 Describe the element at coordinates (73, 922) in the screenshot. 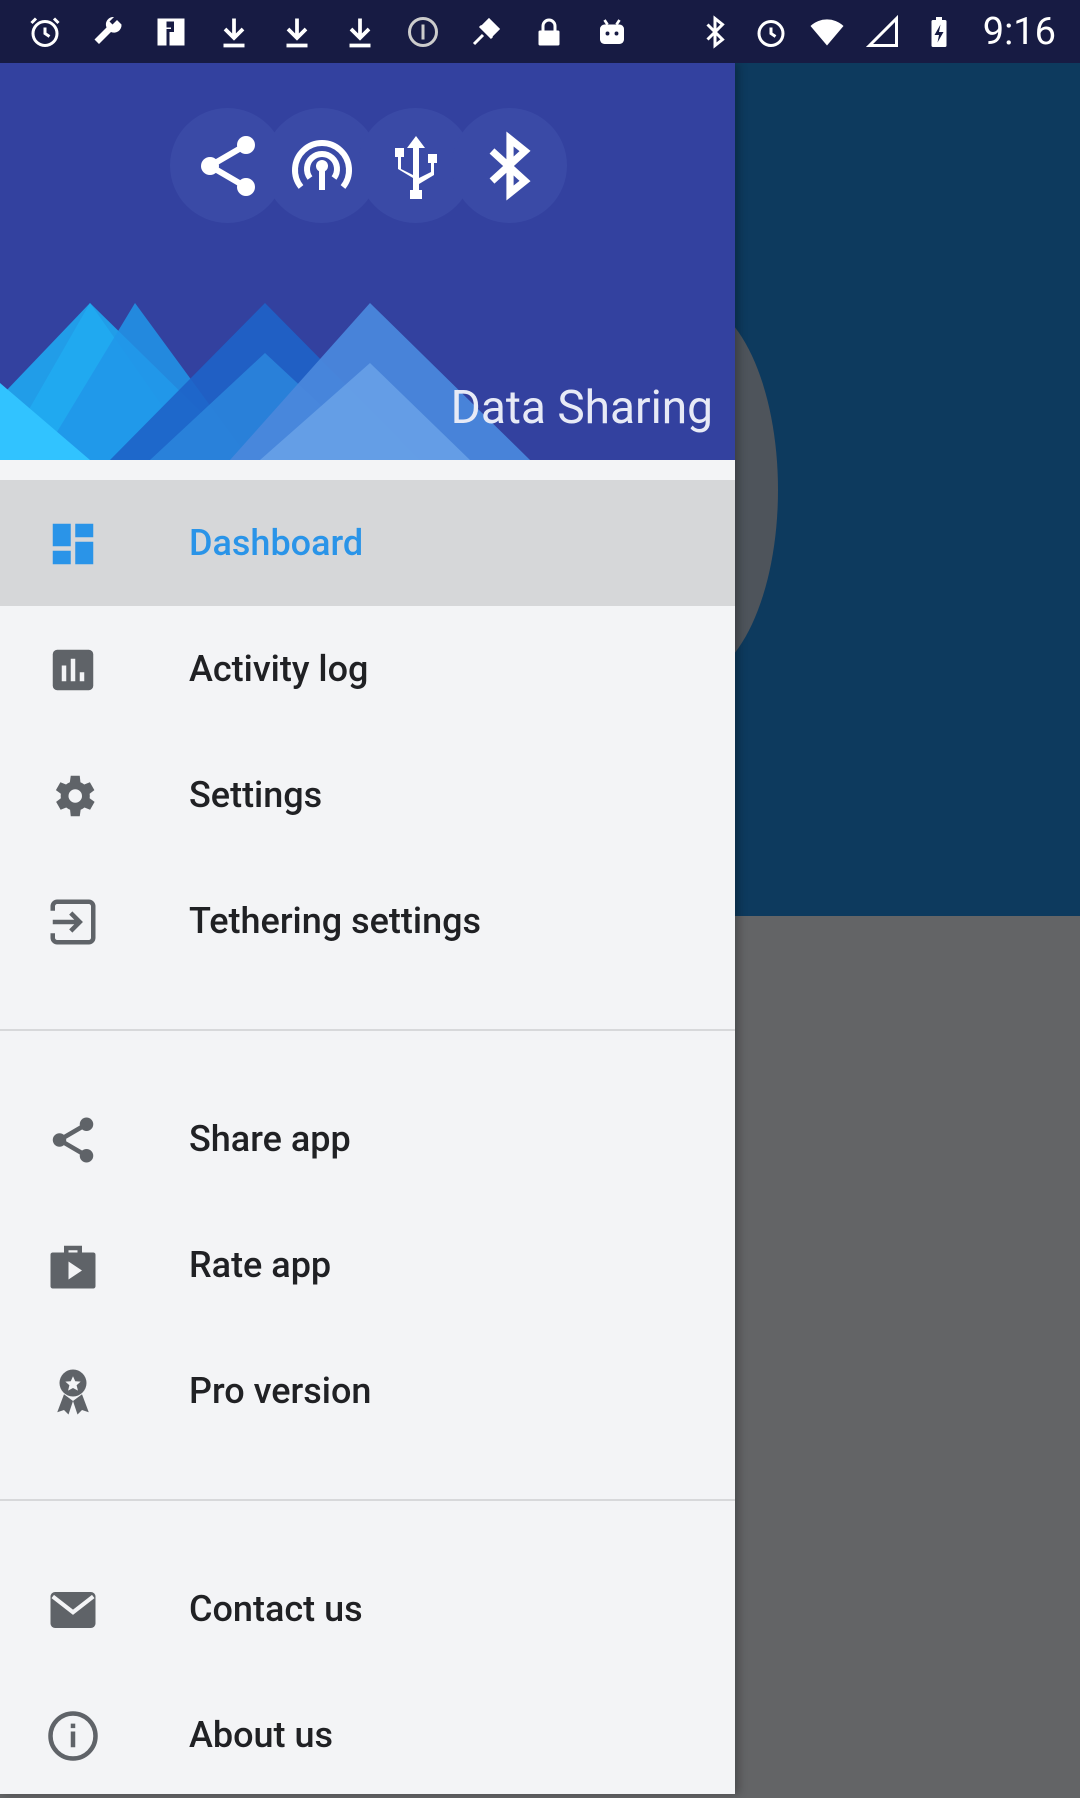

I see `exit-to-app-icon` at that location.